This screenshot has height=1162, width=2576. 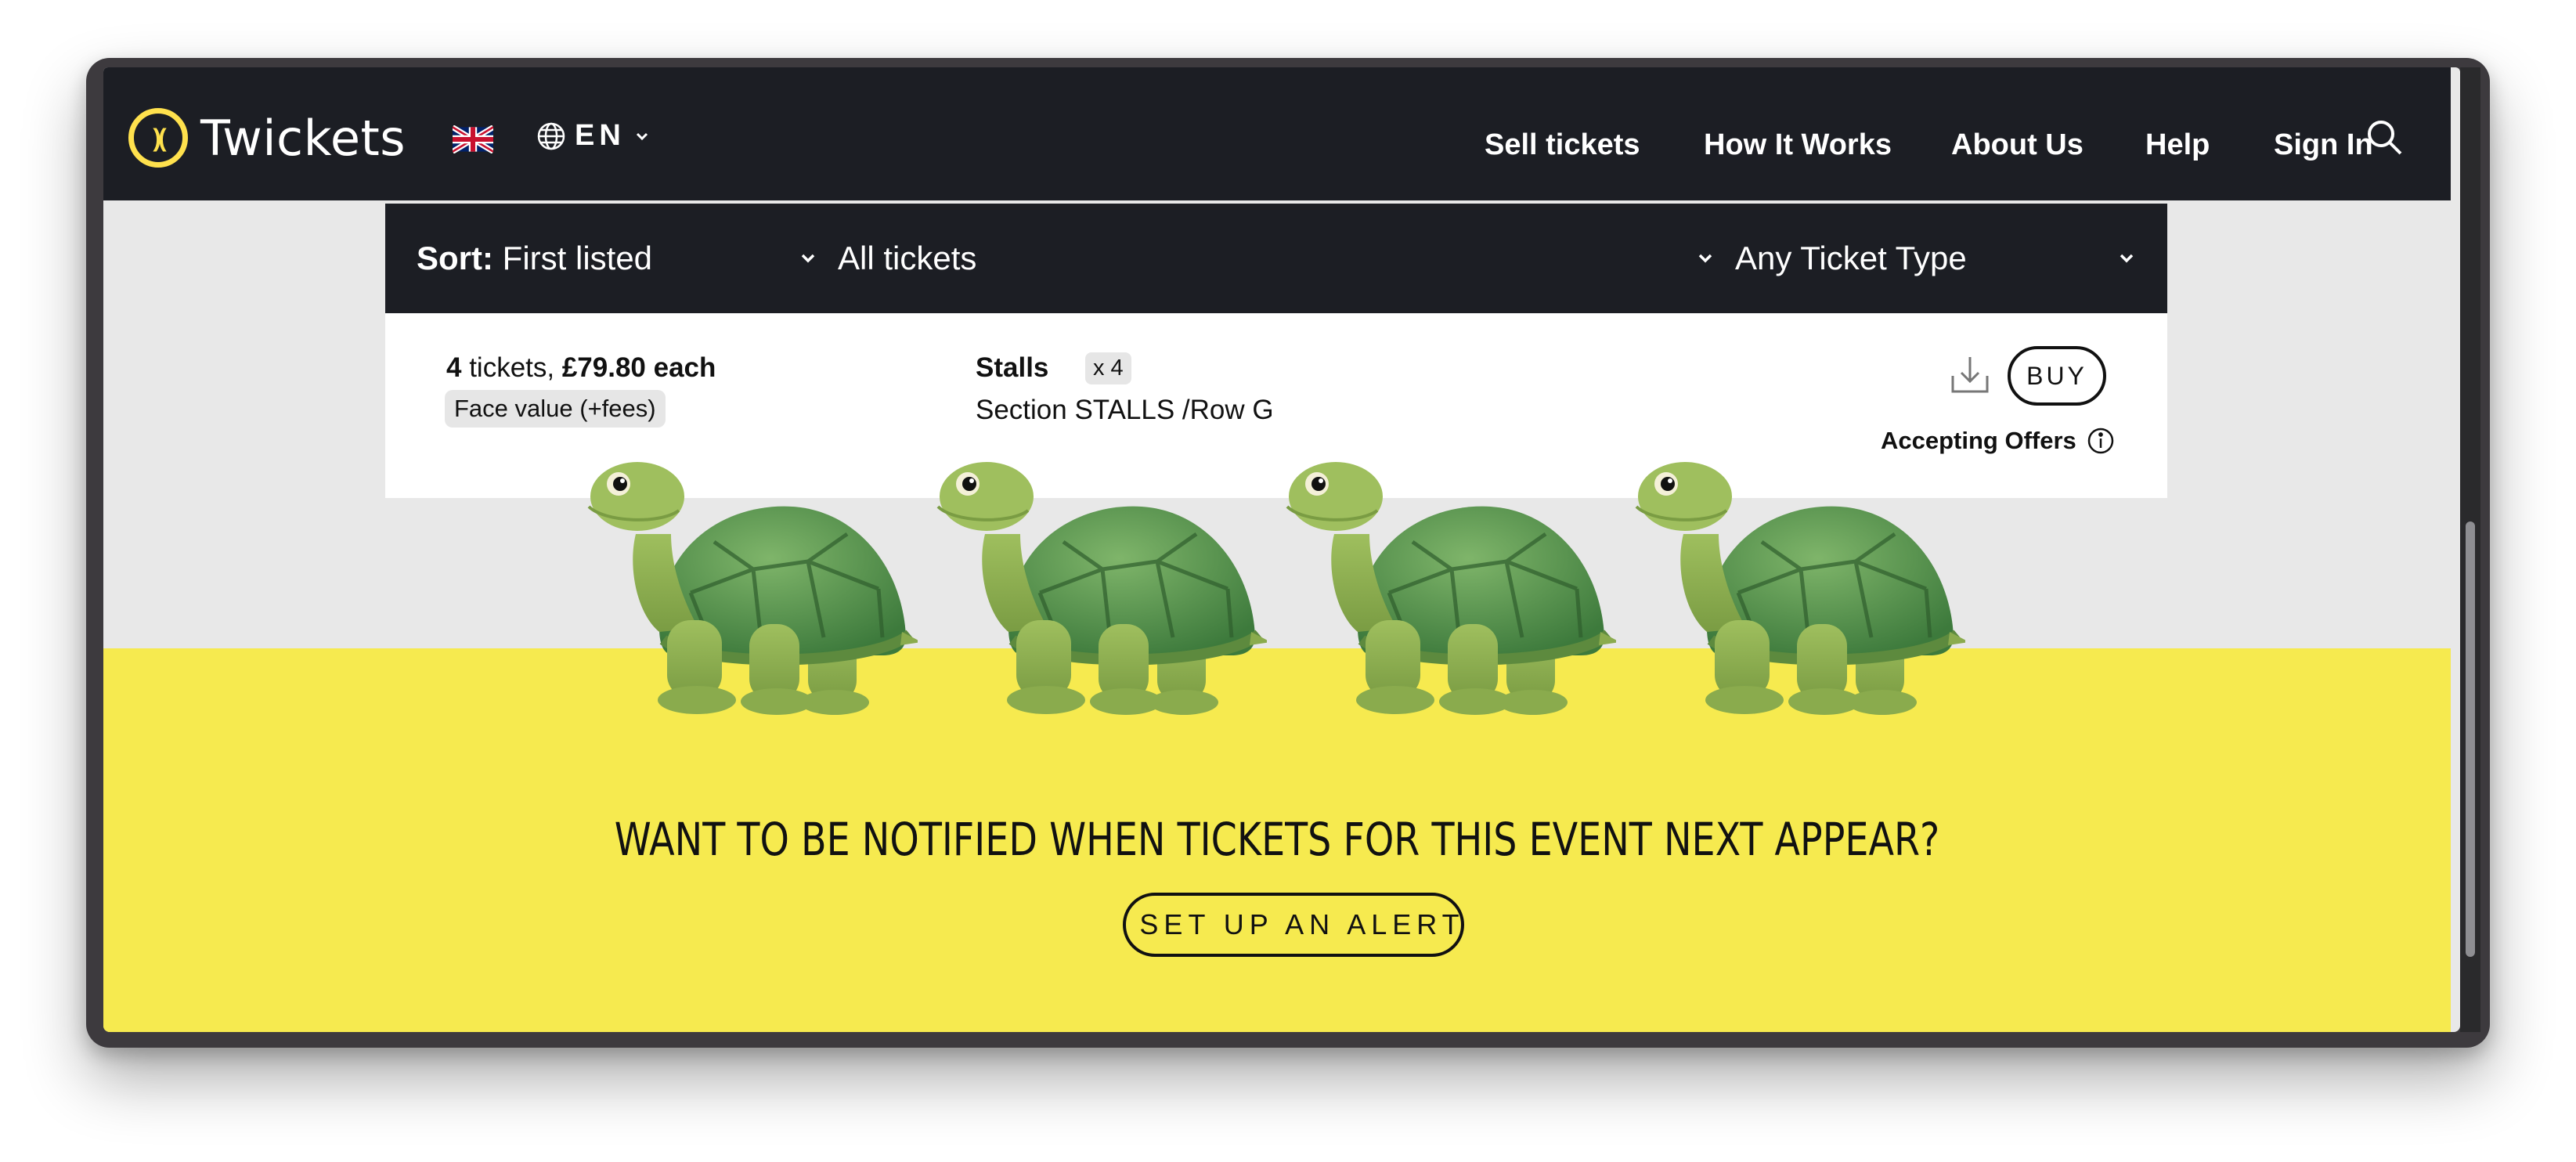 What do you see at coordinates (455, 258) in the screenshot?
I see `sort-label: Sort:` at bounding box center [455, 258].